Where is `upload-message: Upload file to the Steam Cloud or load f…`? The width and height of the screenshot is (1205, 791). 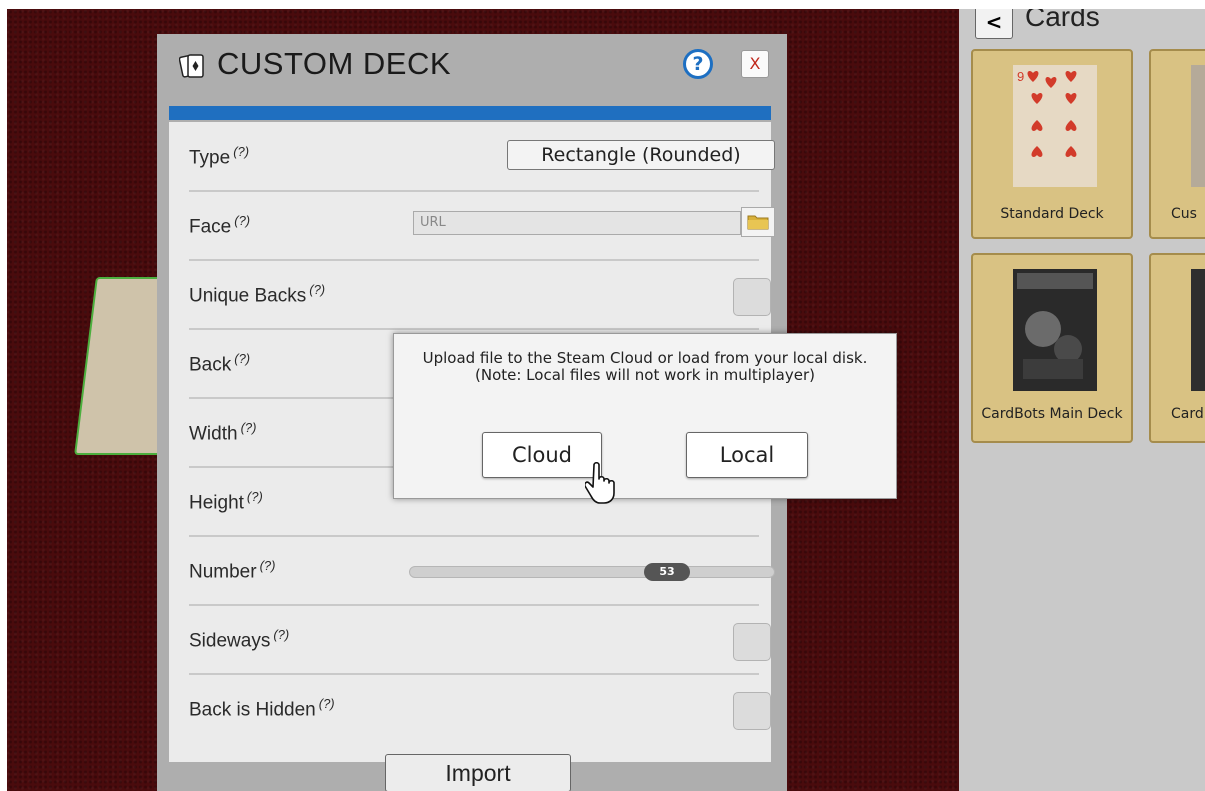
upload-message: Upload file to the Steam Cloud or load f… is located at coordinates (645, 366).